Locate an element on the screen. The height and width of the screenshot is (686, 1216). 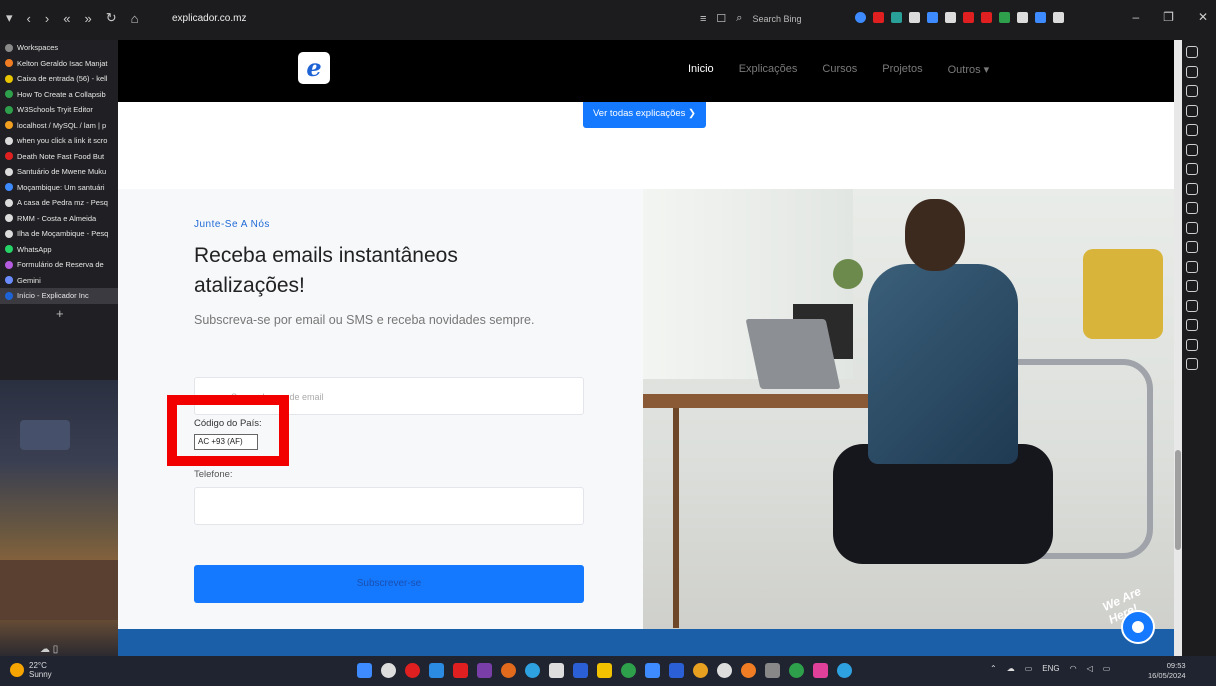
wifi-icon: ◠ is located at coordinates (1073, 668).